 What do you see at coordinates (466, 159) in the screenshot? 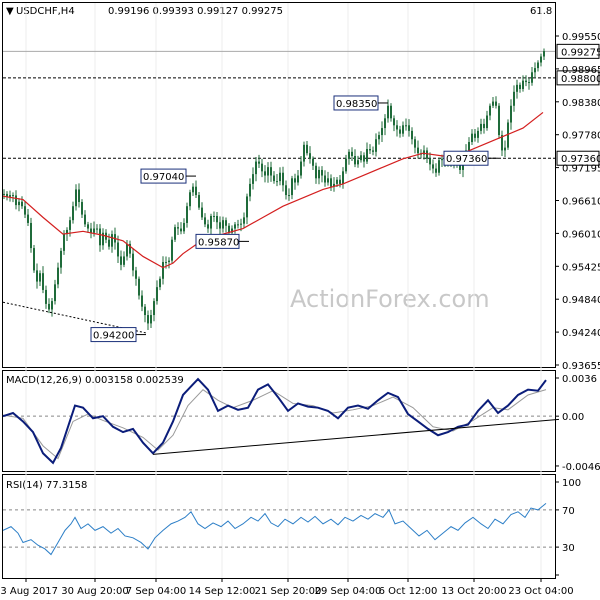
I see `annotation-label: 0.97360` at bounding box center [466, 159].